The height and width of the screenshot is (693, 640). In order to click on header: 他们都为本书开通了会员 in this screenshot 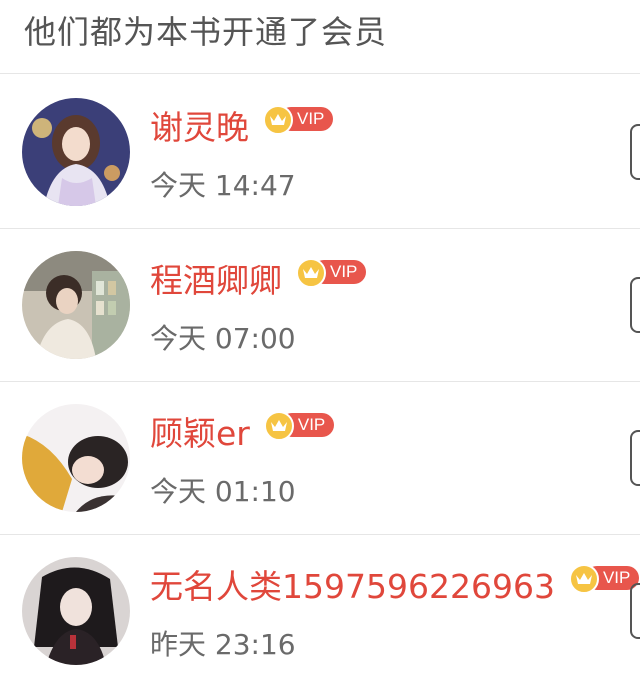, I will do `click(320, 37)`.